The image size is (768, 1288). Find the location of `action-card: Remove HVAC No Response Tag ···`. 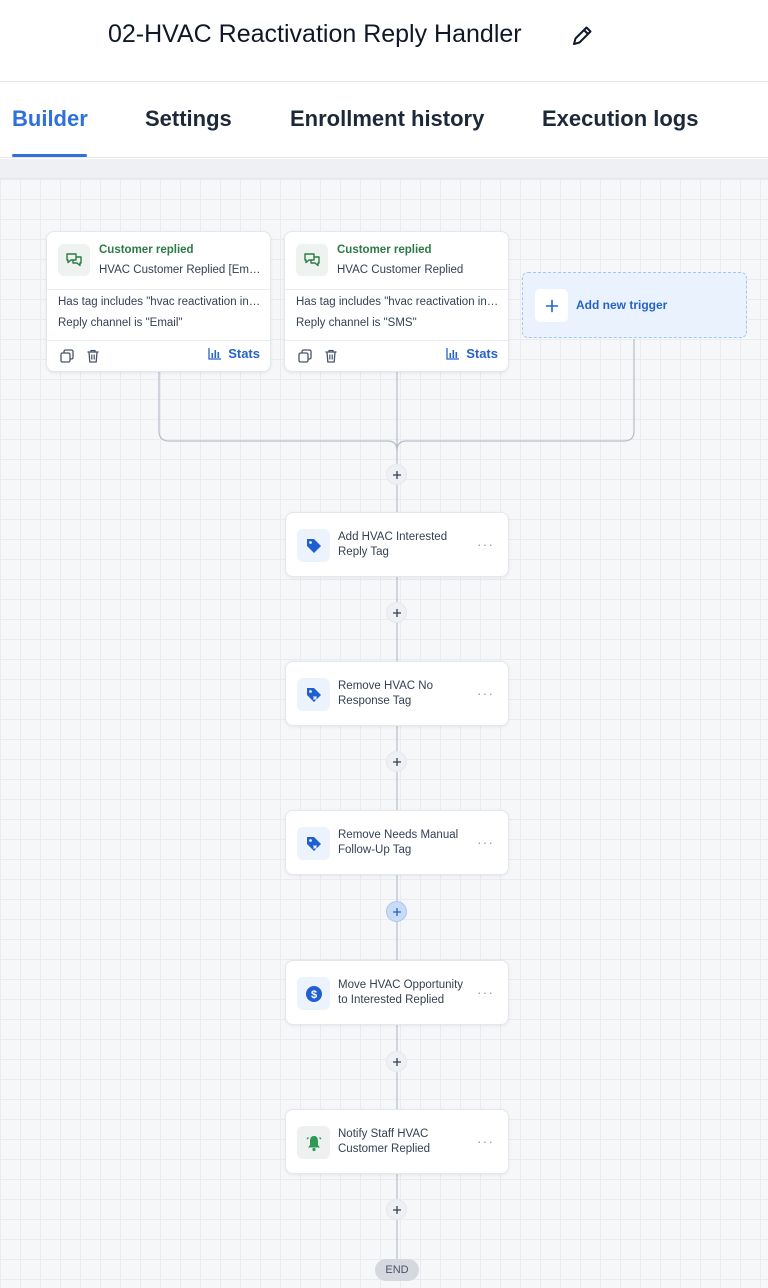

action-card: Remove HVAC No Response Tag ··· is located at coordinates (397, 693).